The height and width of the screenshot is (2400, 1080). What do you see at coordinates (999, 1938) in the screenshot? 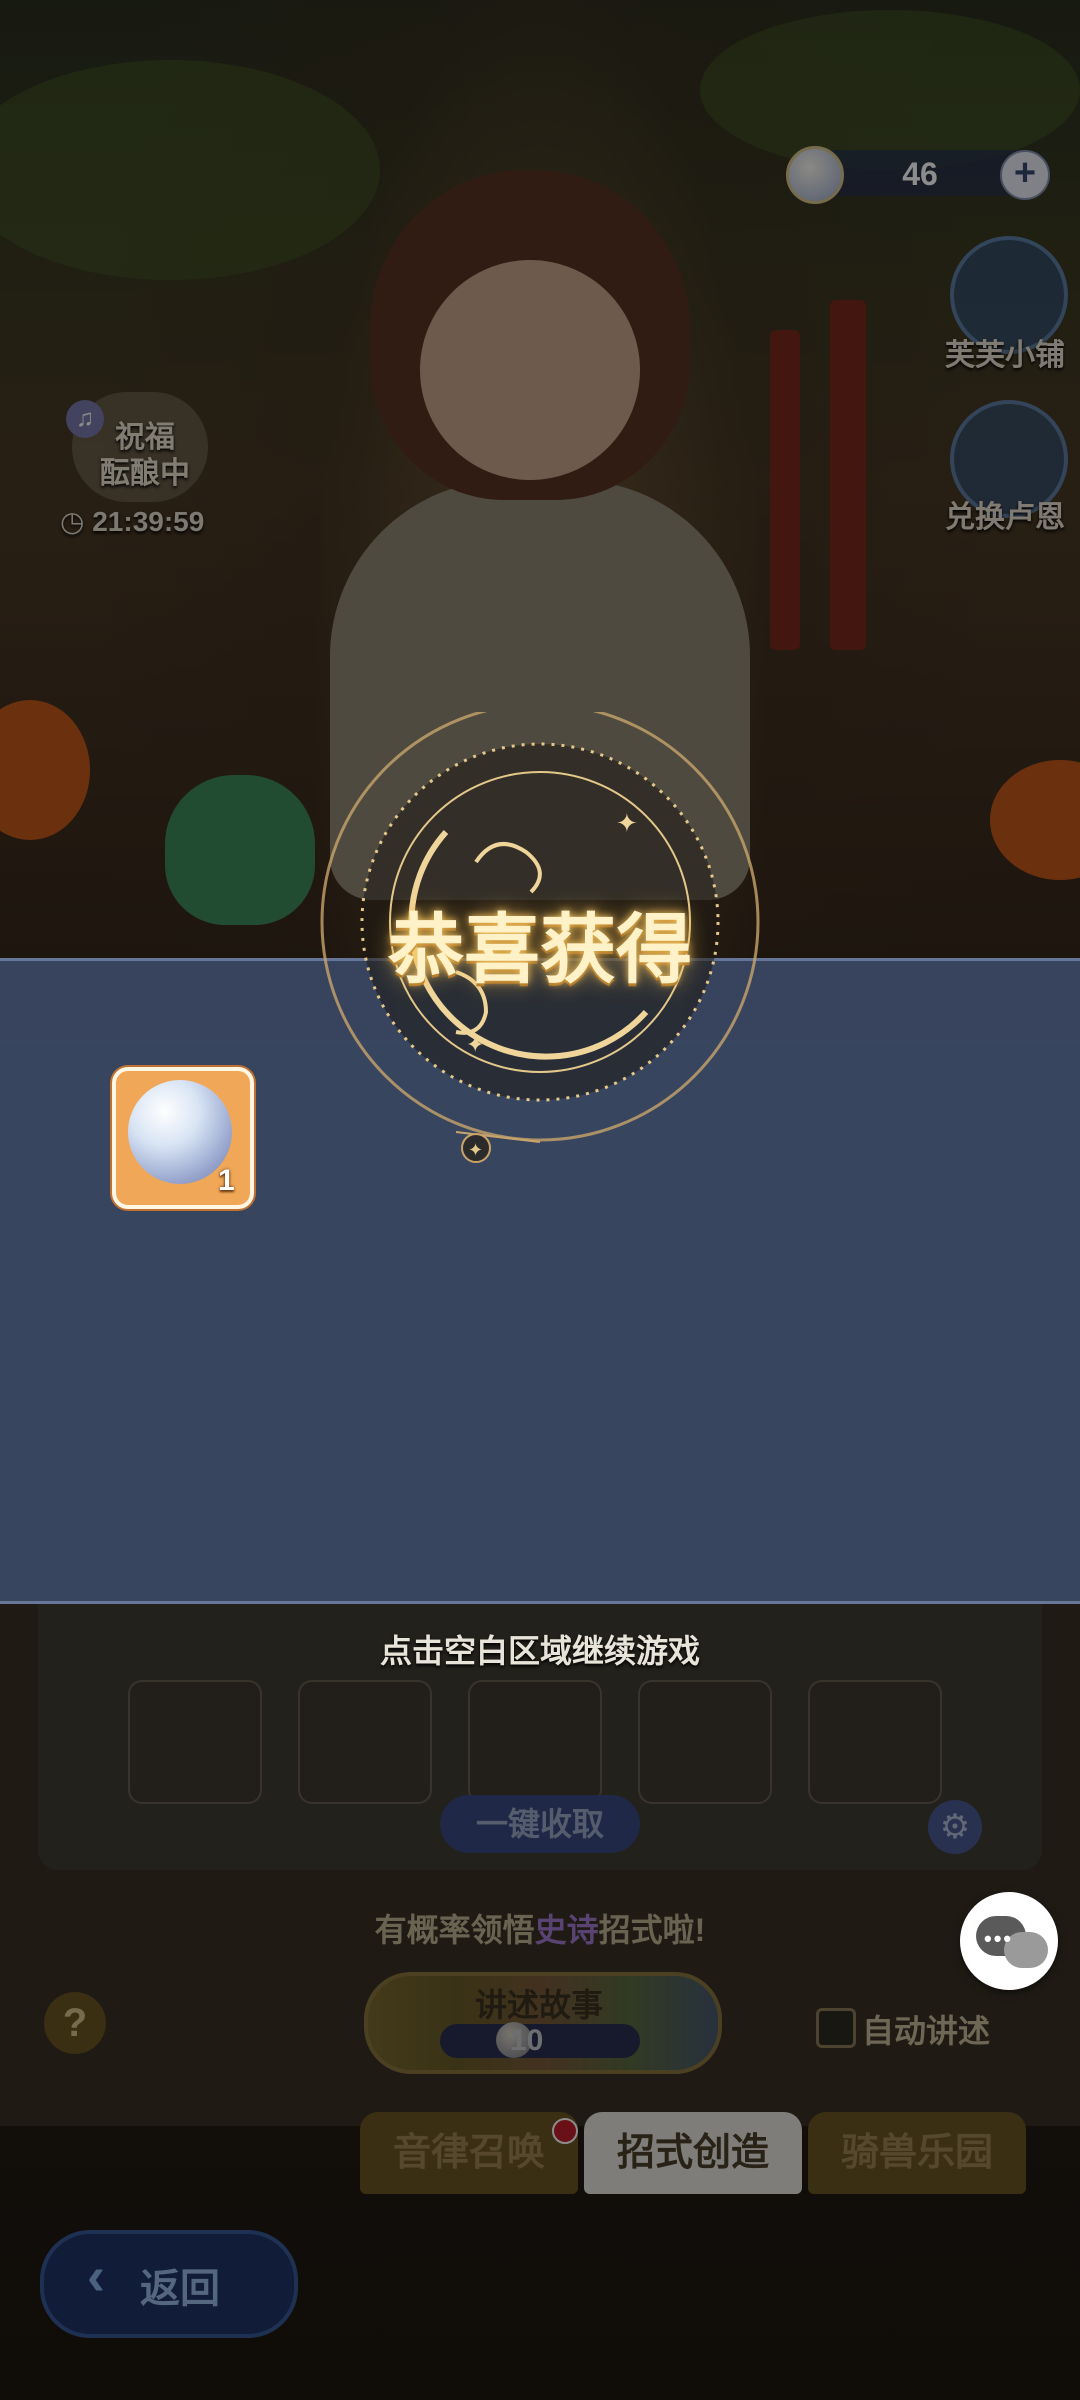
I see `chat-dots-icon: •••` at bounding box center [999, 1938].